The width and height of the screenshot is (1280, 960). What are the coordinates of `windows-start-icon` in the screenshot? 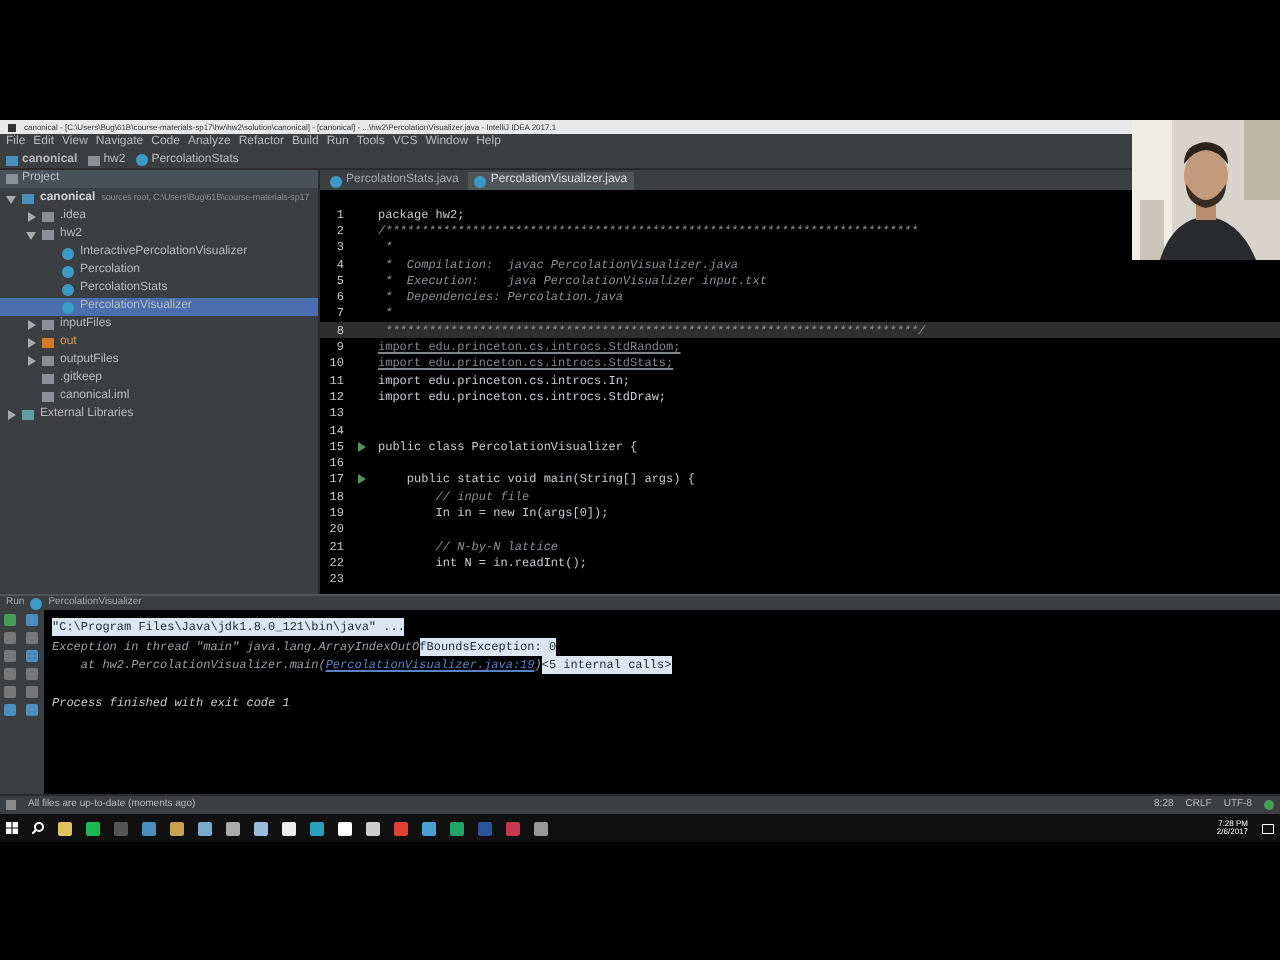 It's located at (12, 828).